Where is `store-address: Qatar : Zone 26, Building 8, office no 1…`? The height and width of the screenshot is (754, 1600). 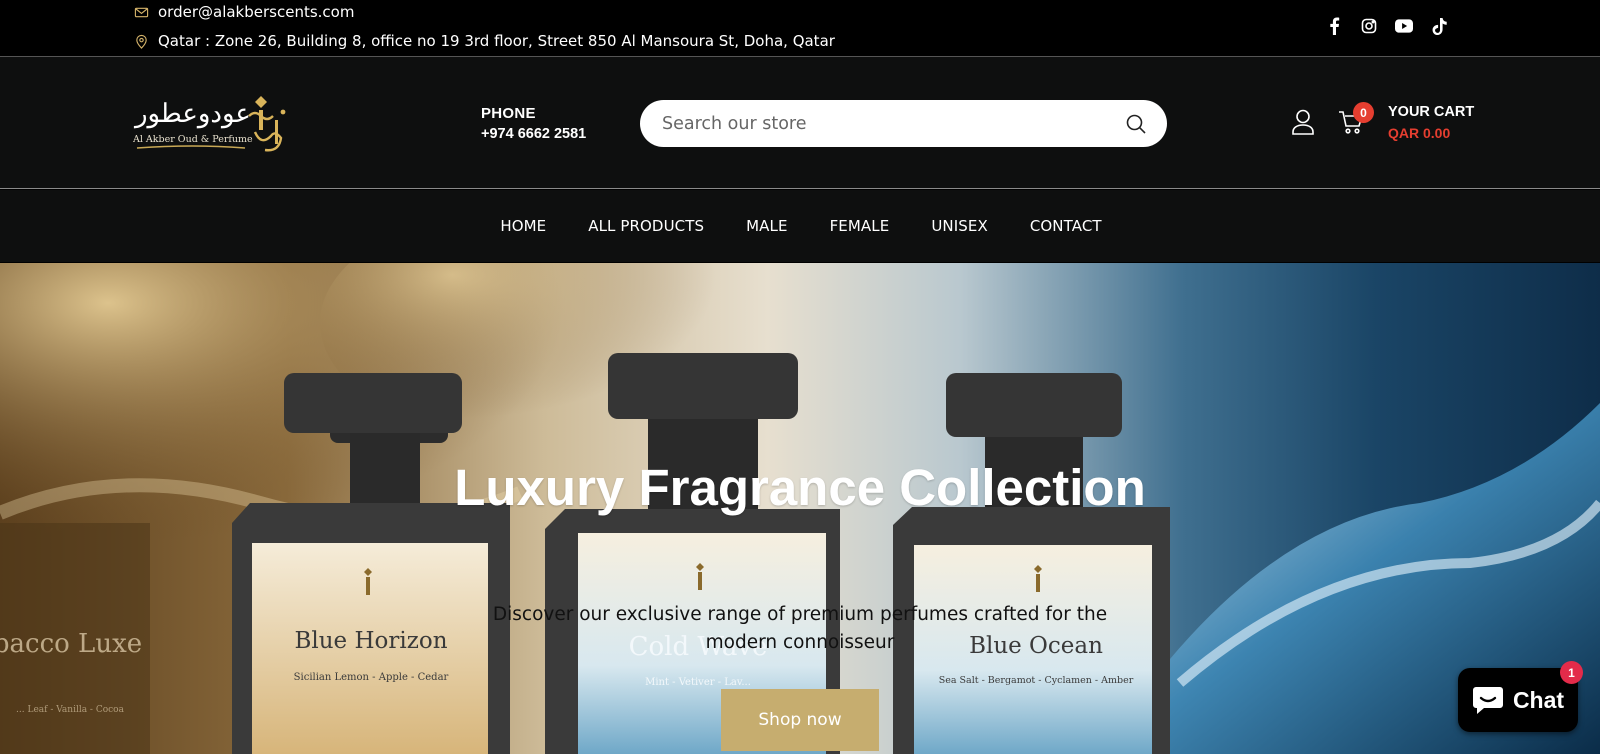
store-address: Qatar : Zone 26, Building 8, office no 1… is located at coordinates (496, 41).